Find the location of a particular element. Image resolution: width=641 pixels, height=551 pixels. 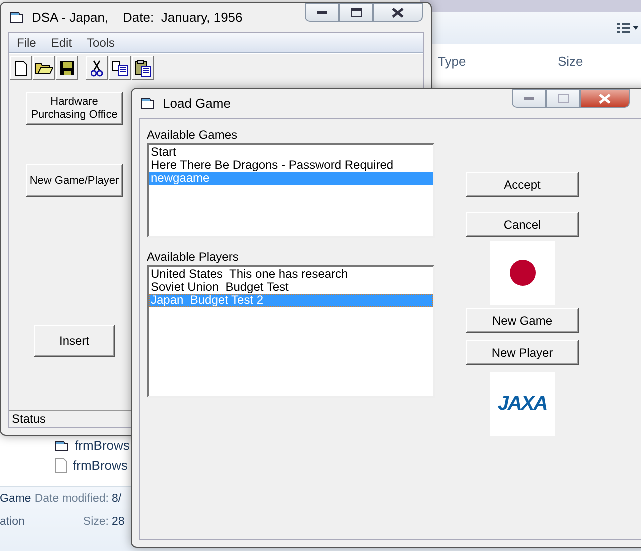

open-folder-icon is located at coordinates (44, 68).